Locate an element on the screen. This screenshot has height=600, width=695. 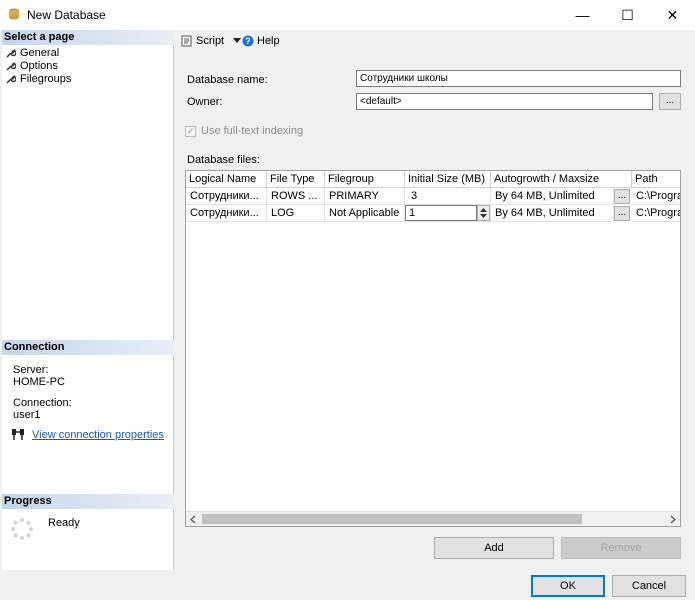
view-connection-properties-link: View connection properties is located at coordinates (98, 435).